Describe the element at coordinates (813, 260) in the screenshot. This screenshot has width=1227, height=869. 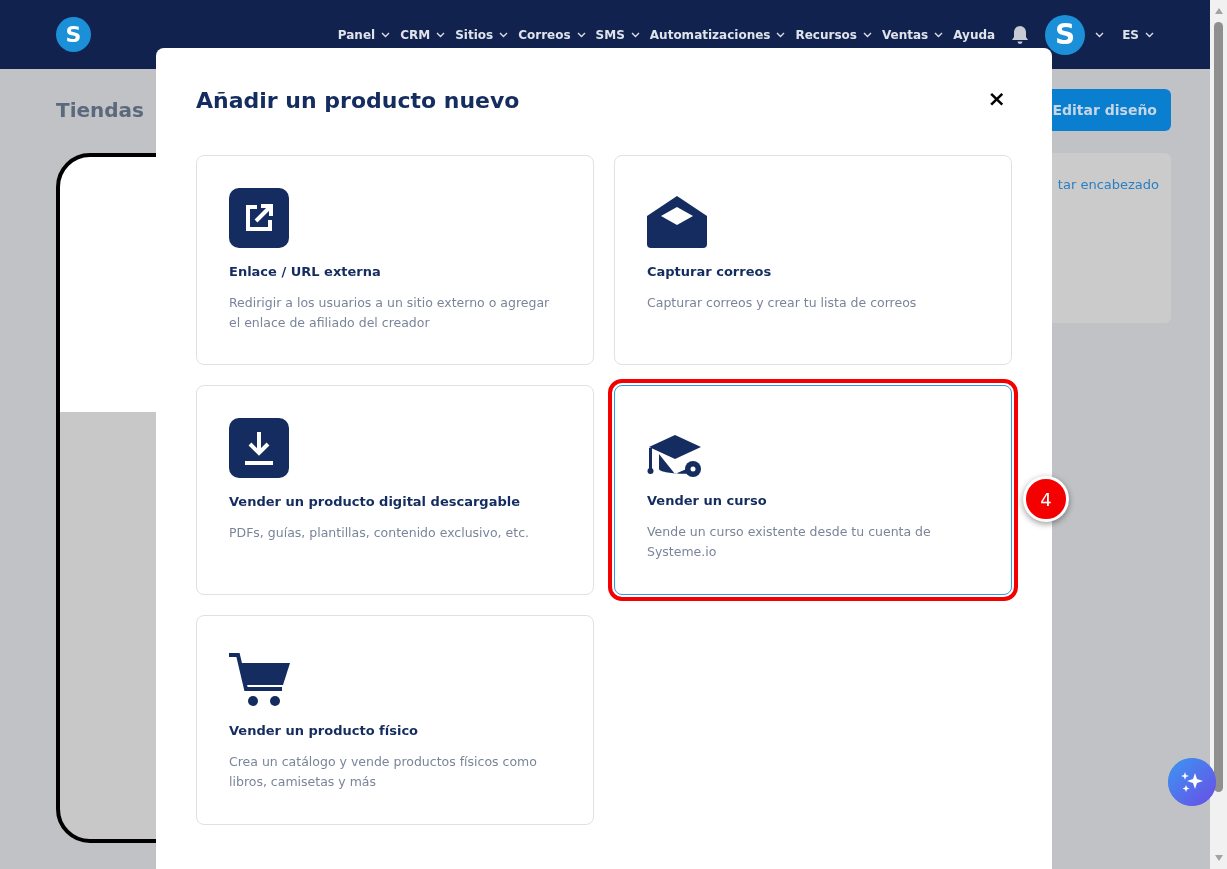
I see `product-type-card: Capturar correos Capturar correos y crear tu lista de correos` at that location.